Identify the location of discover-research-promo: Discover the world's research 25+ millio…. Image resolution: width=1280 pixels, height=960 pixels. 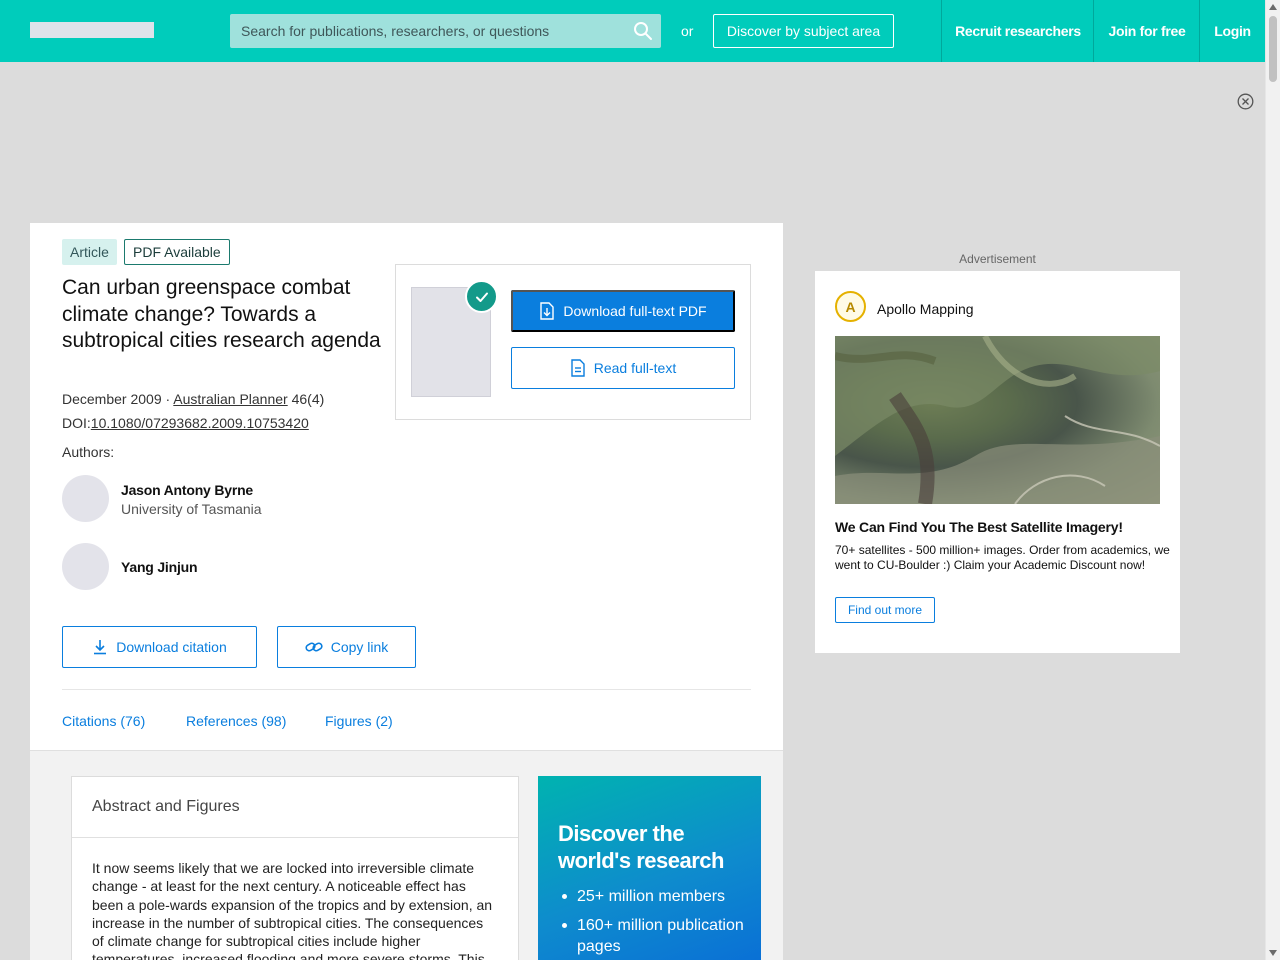
(649, 868).